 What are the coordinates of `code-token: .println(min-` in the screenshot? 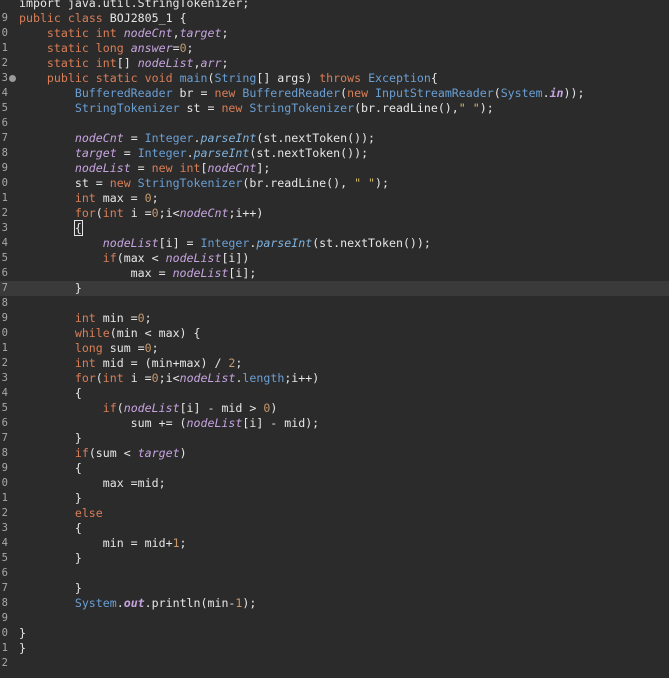 It's located at (190, 603).